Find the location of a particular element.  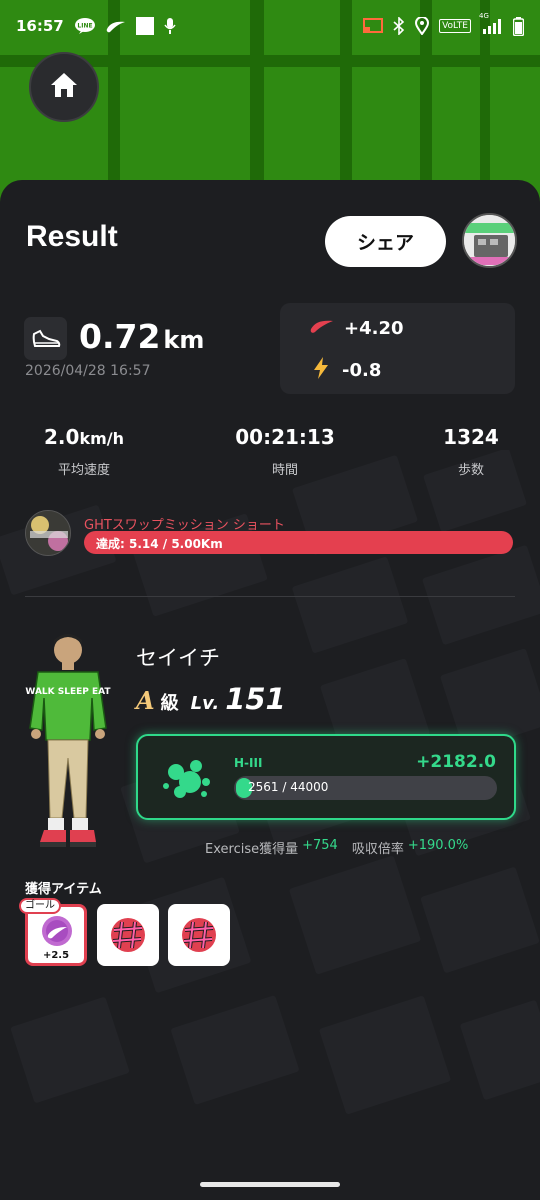

shirt-text: WALK SLEEP EAT is located at coordinates (68, 692).